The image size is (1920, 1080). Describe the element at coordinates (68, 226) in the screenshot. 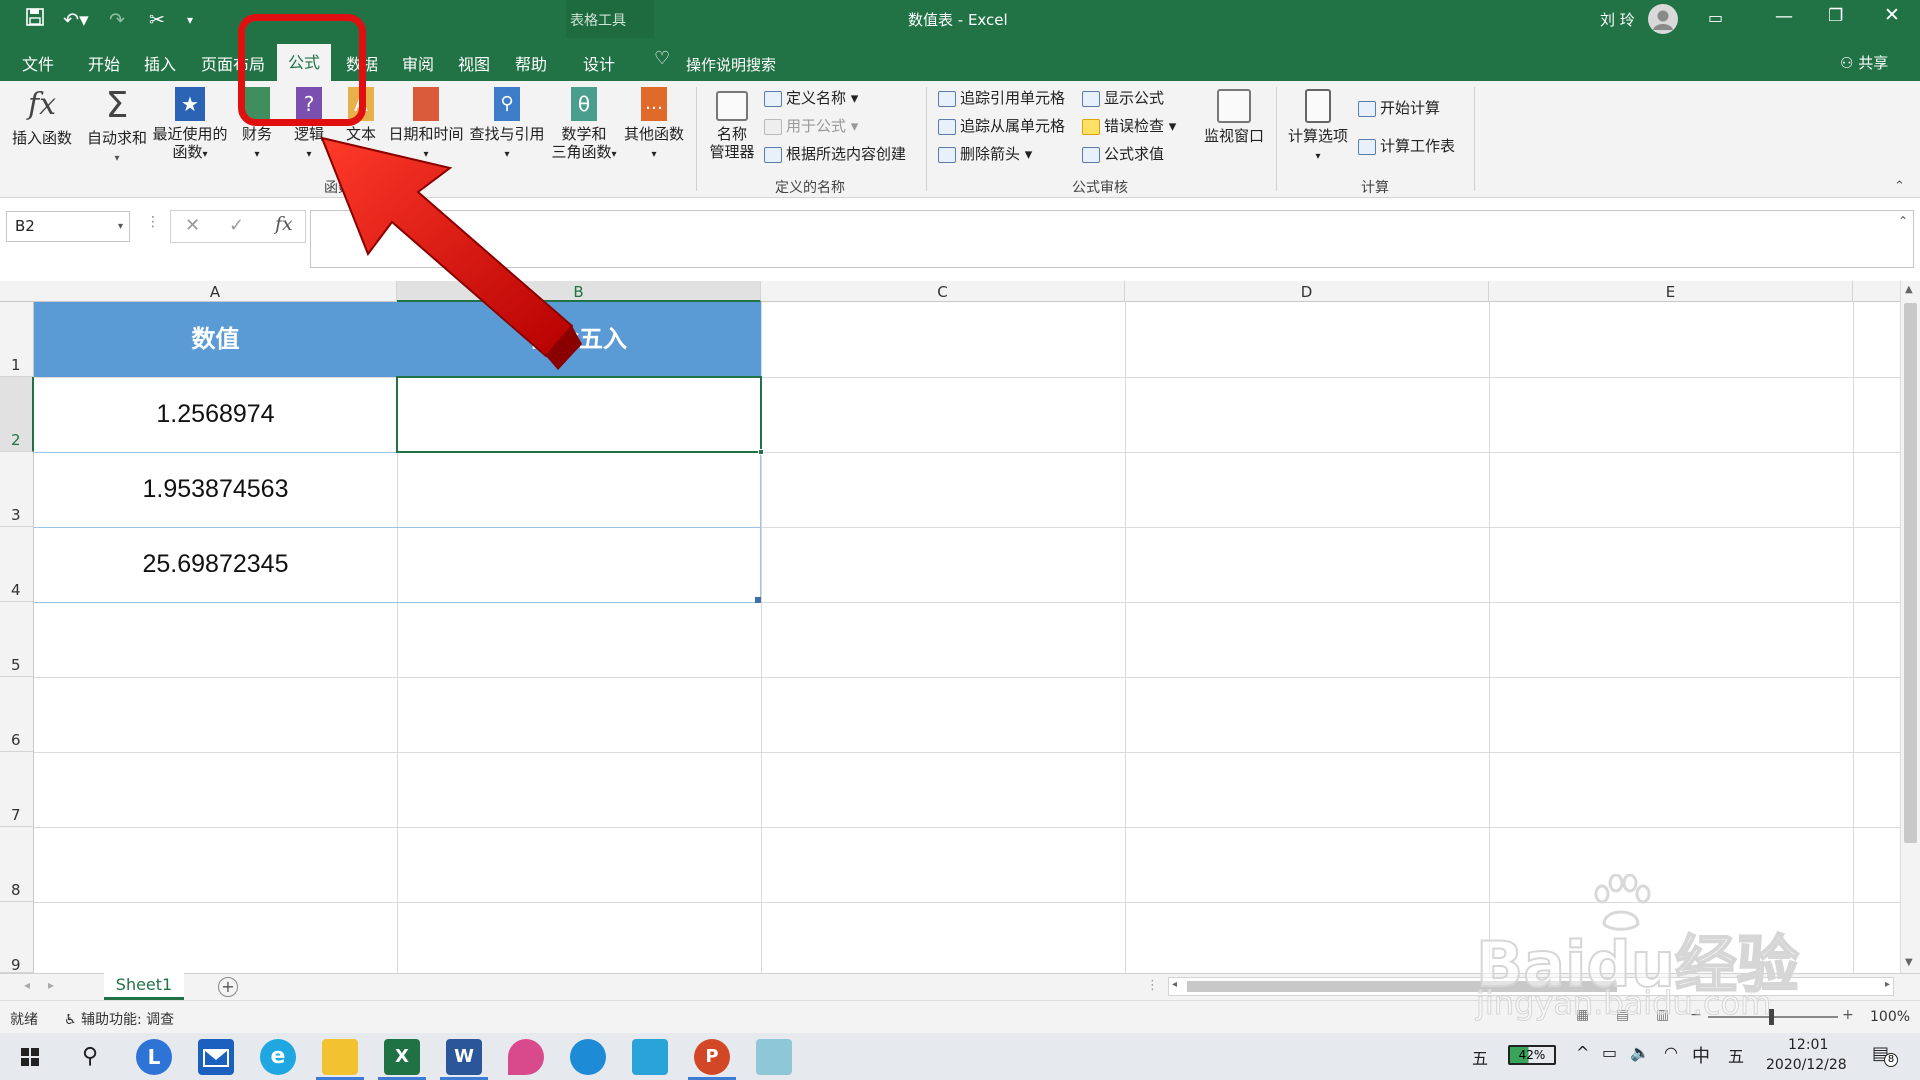

I see `name-box: B2 ▾` at that location.